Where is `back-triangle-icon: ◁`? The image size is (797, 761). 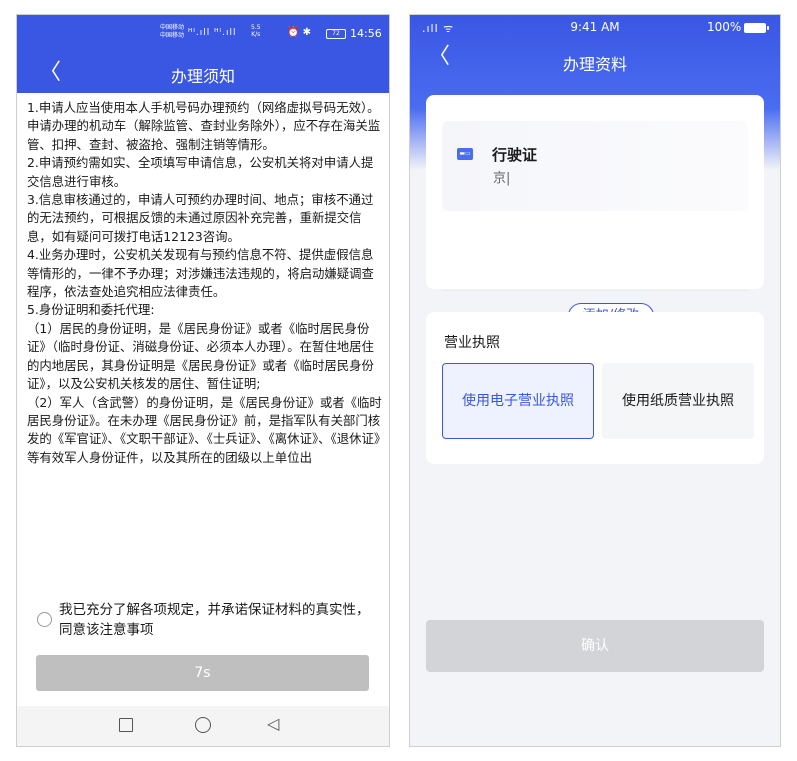 back-triangle-icon: ◁ is located at coordinates (273, 724).